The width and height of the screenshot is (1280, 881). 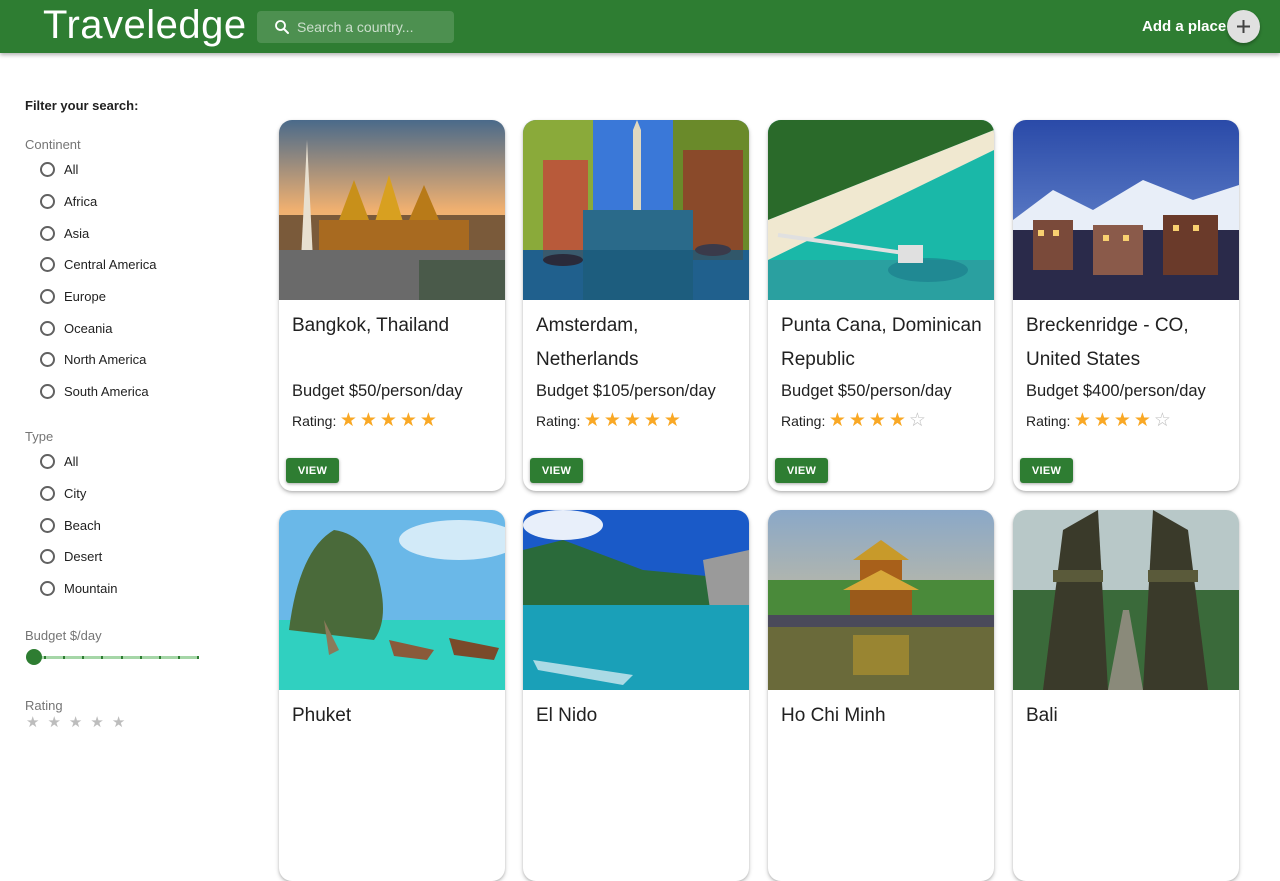 I want to click on radio-label: Asia, so click(x=76, y=233).